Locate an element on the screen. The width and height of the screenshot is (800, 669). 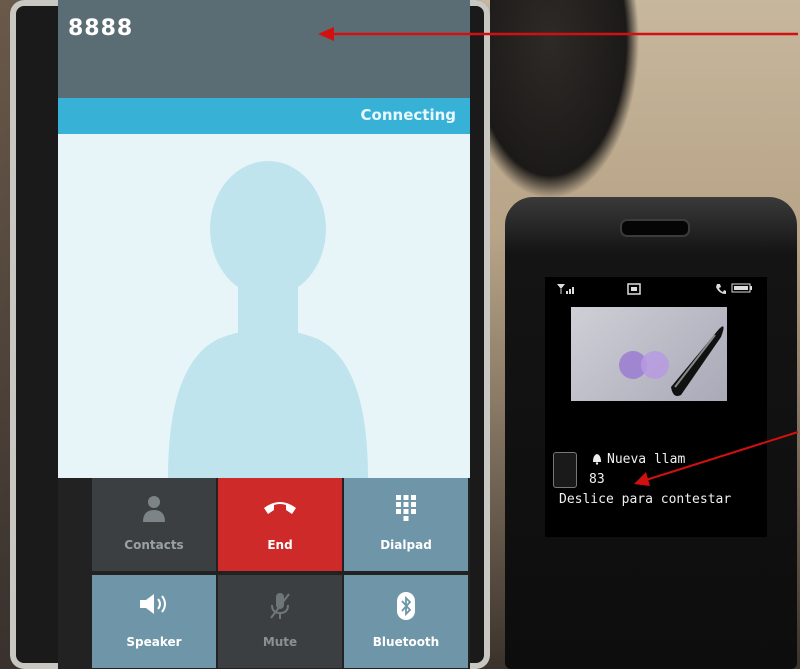
mute-button: Mute is located at coordinates (280, 621).